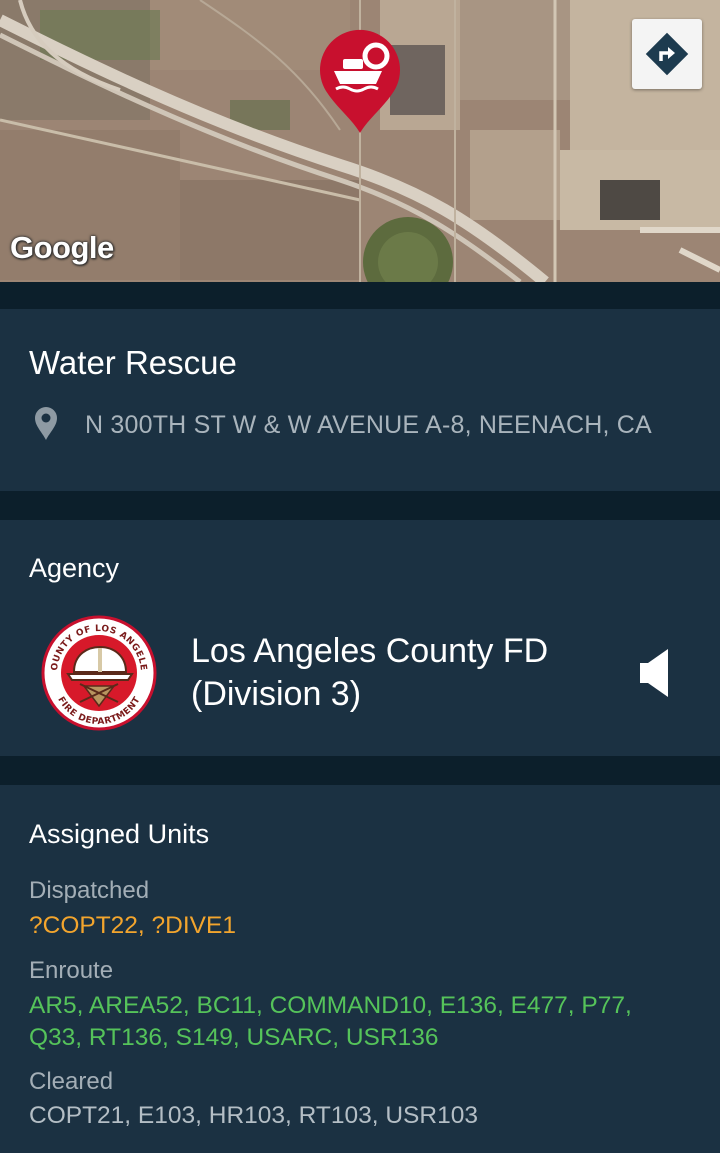 This screenshot has height=1153, width=720. Describe the element at coordinates (401, 673) in the screenshot. I see `agency-name: Los Angeles County FD (Division 3)` at that location.